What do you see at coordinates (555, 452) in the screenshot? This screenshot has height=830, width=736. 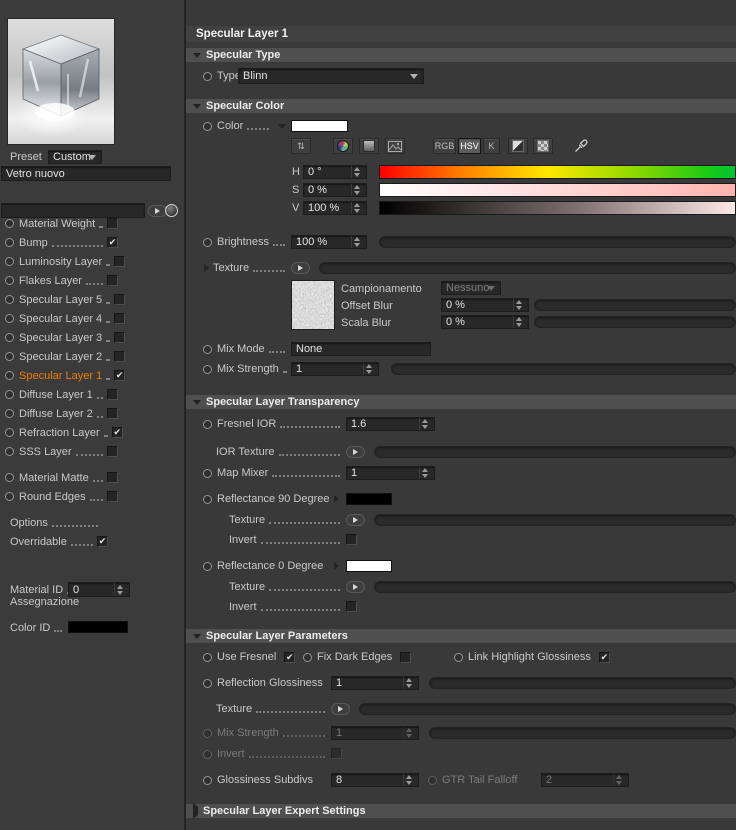 I see `ior-texture-link-bar` at bounding box center [555, 452].